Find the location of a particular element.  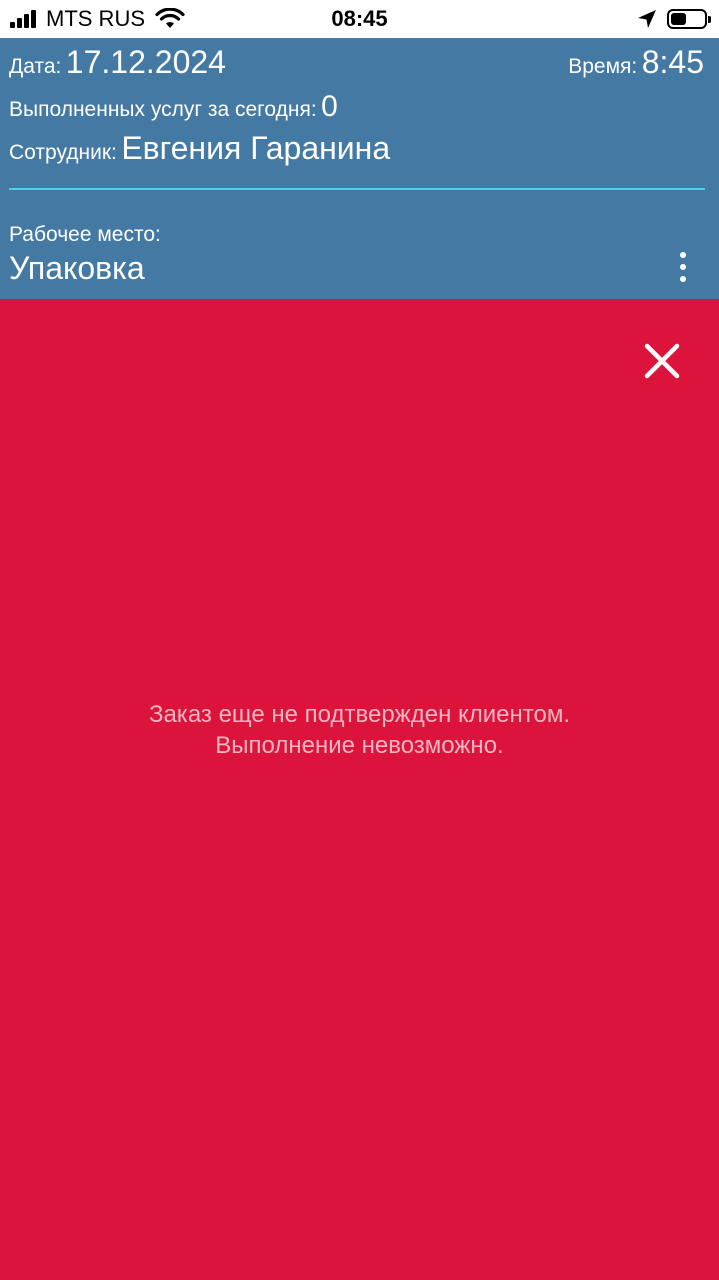

date-label: Дата: is located at coordinates (35, 66).